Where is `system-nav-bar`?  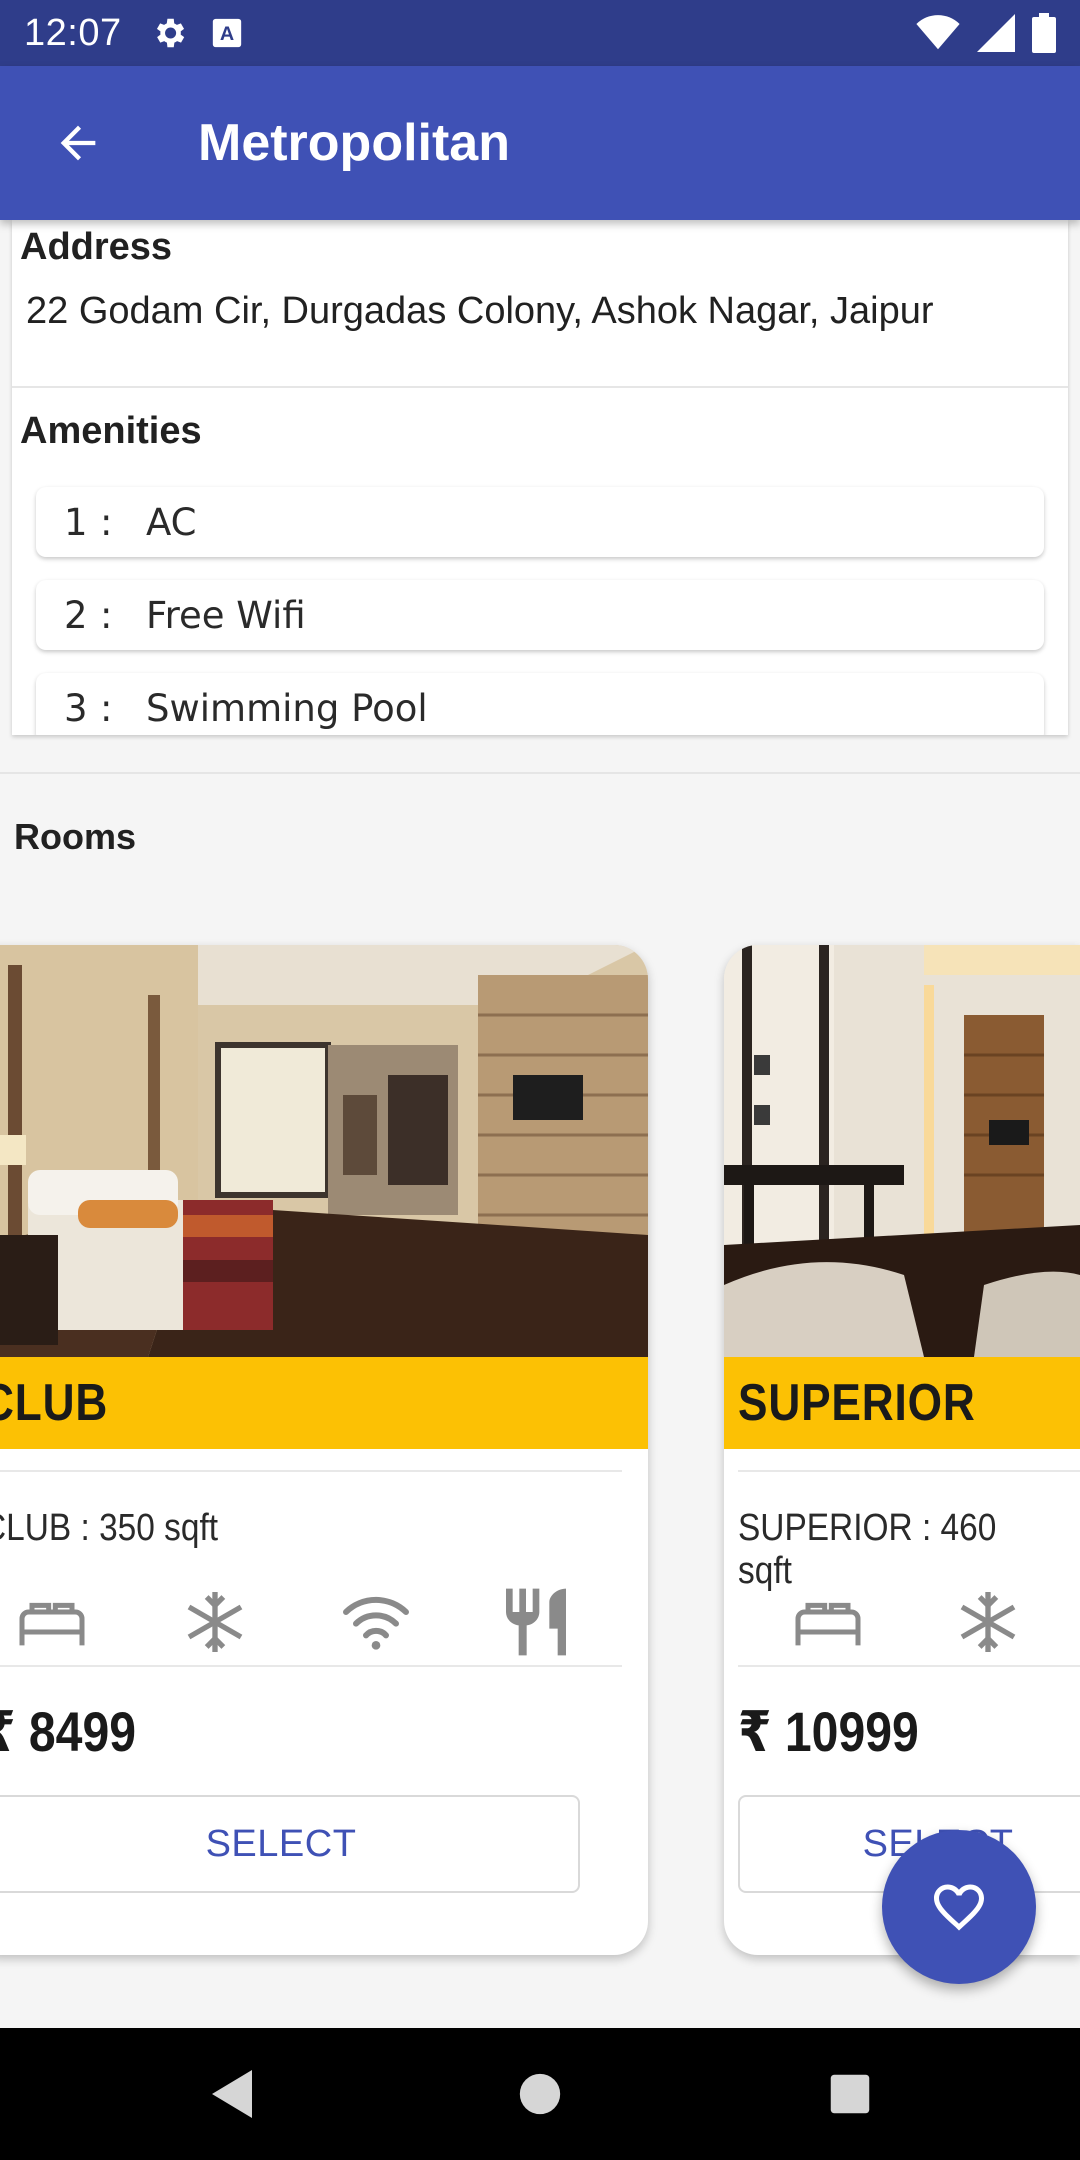
system-nav-bar is located at coordinates (540, 2094).